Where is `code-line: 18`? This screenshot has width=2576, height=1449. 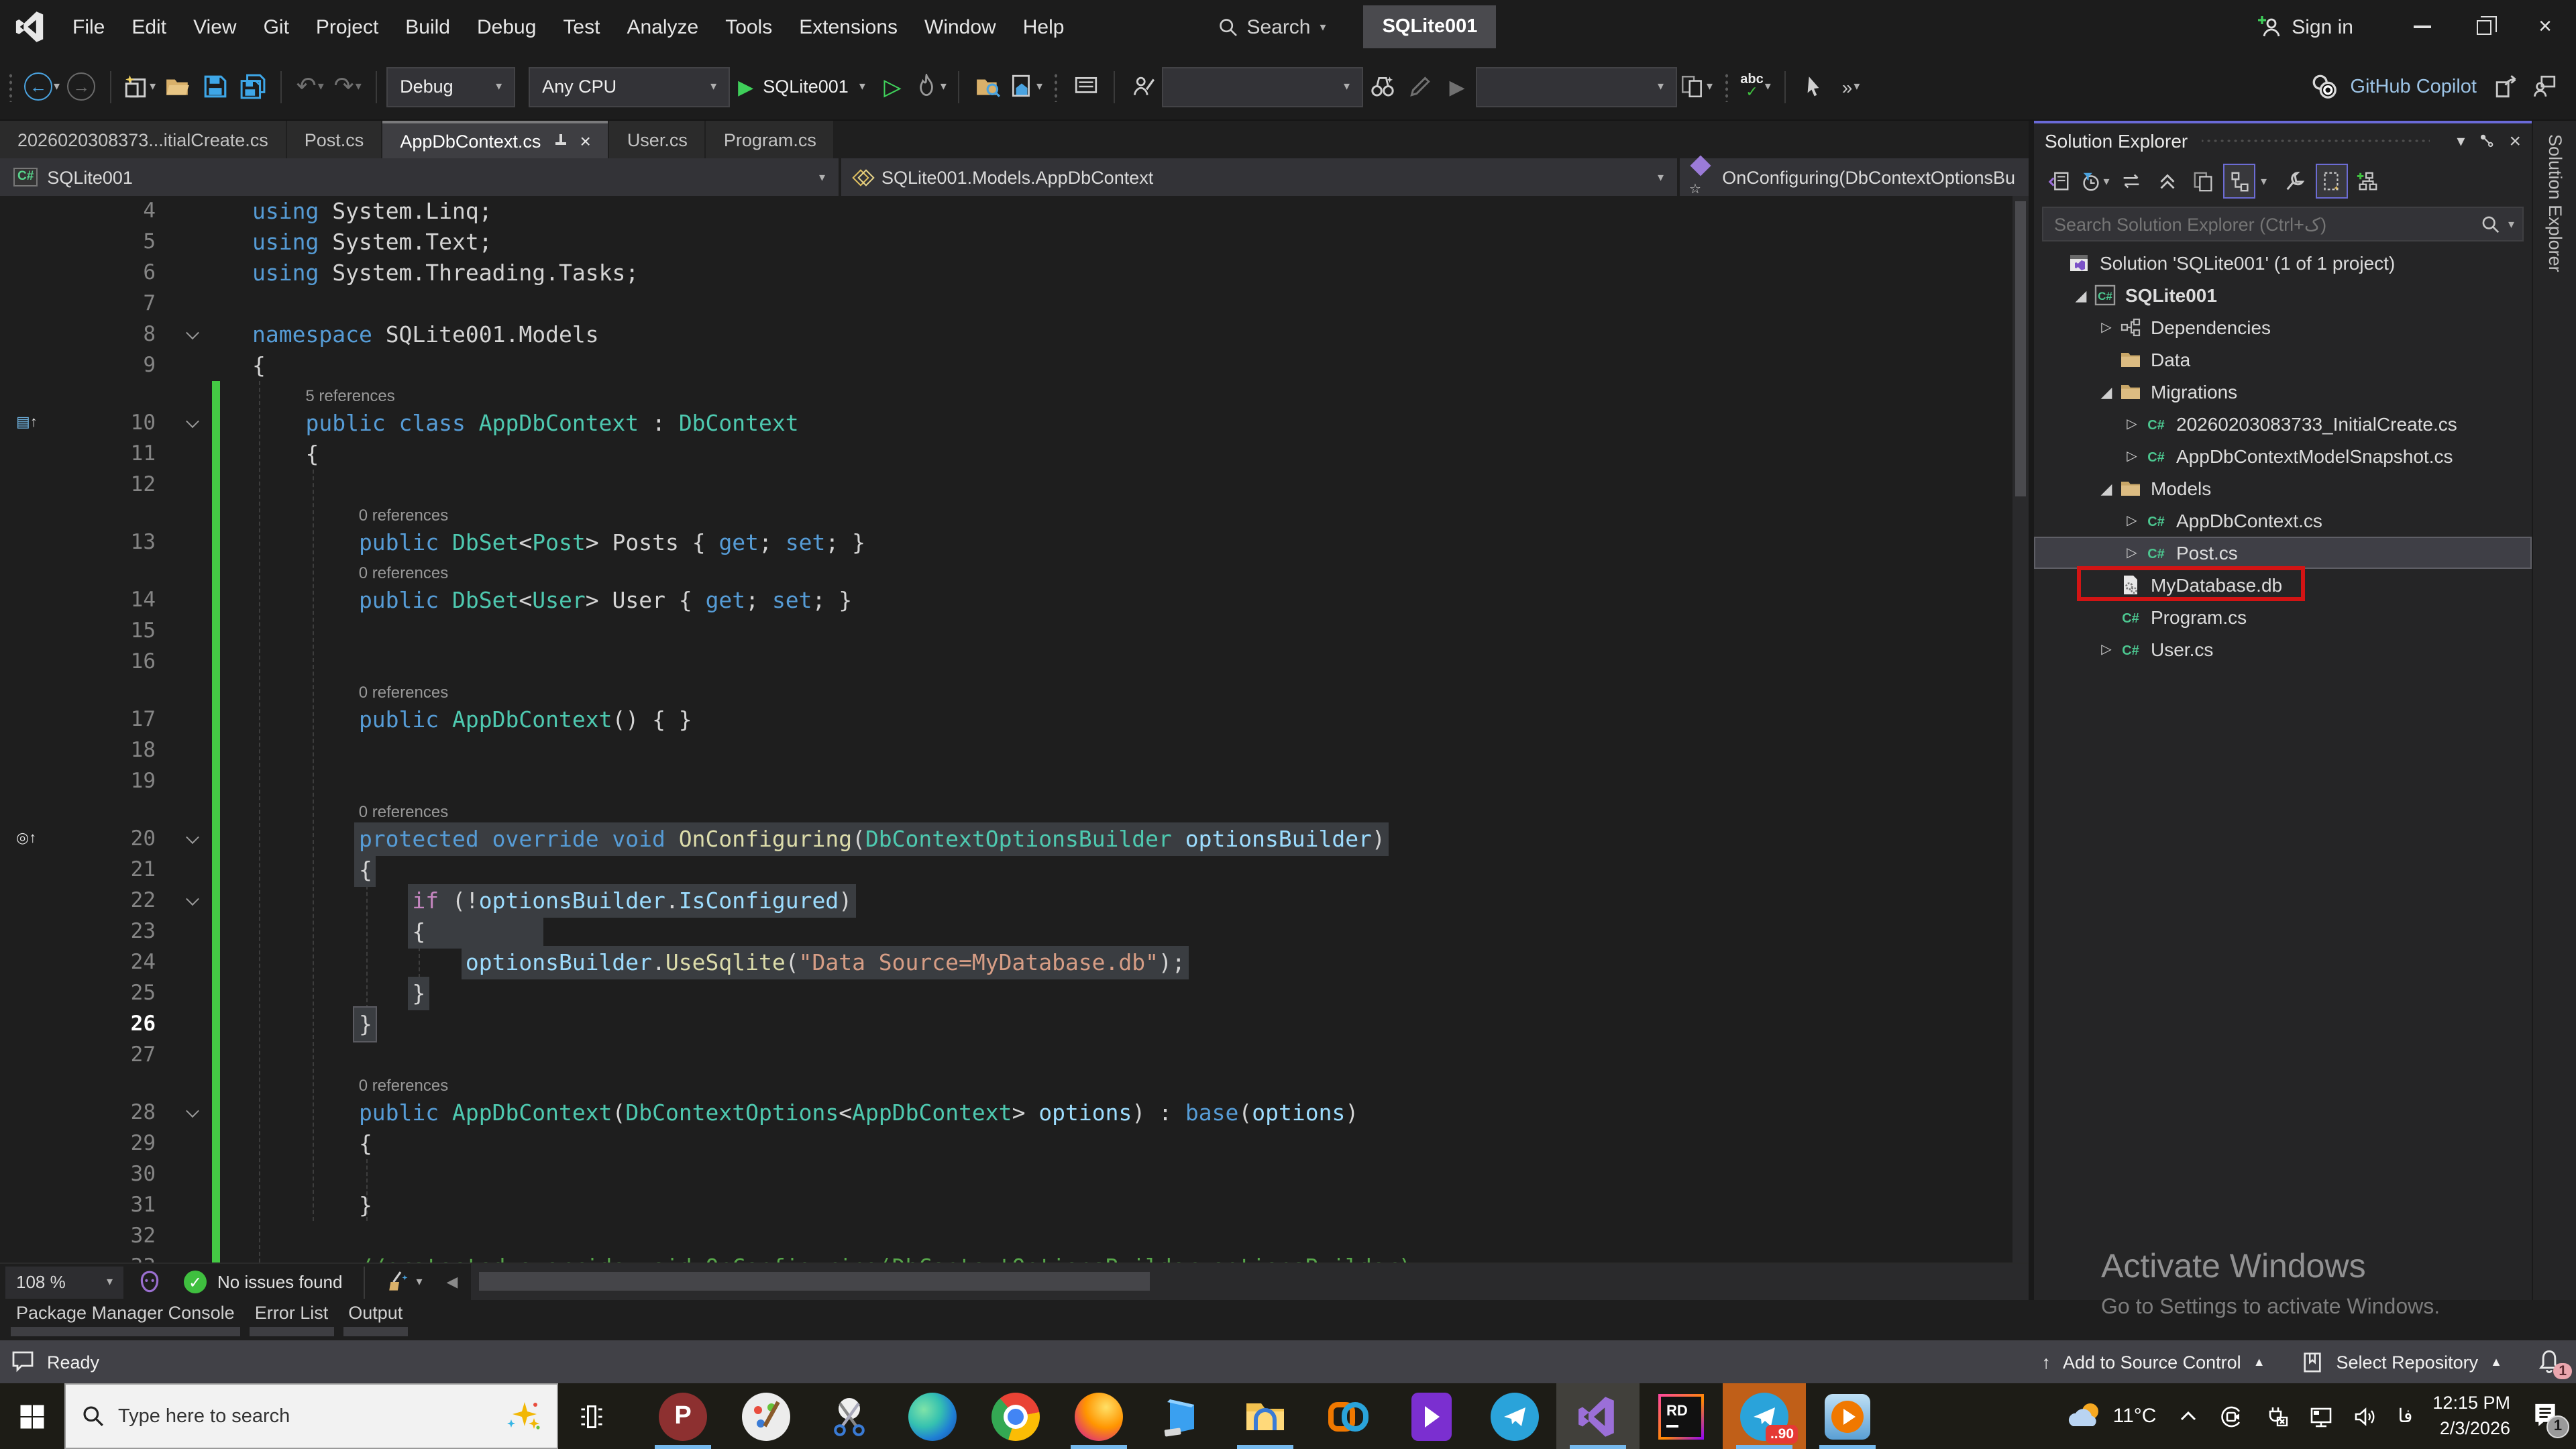
code-line: 18 is located at coordinates (1014, 750).